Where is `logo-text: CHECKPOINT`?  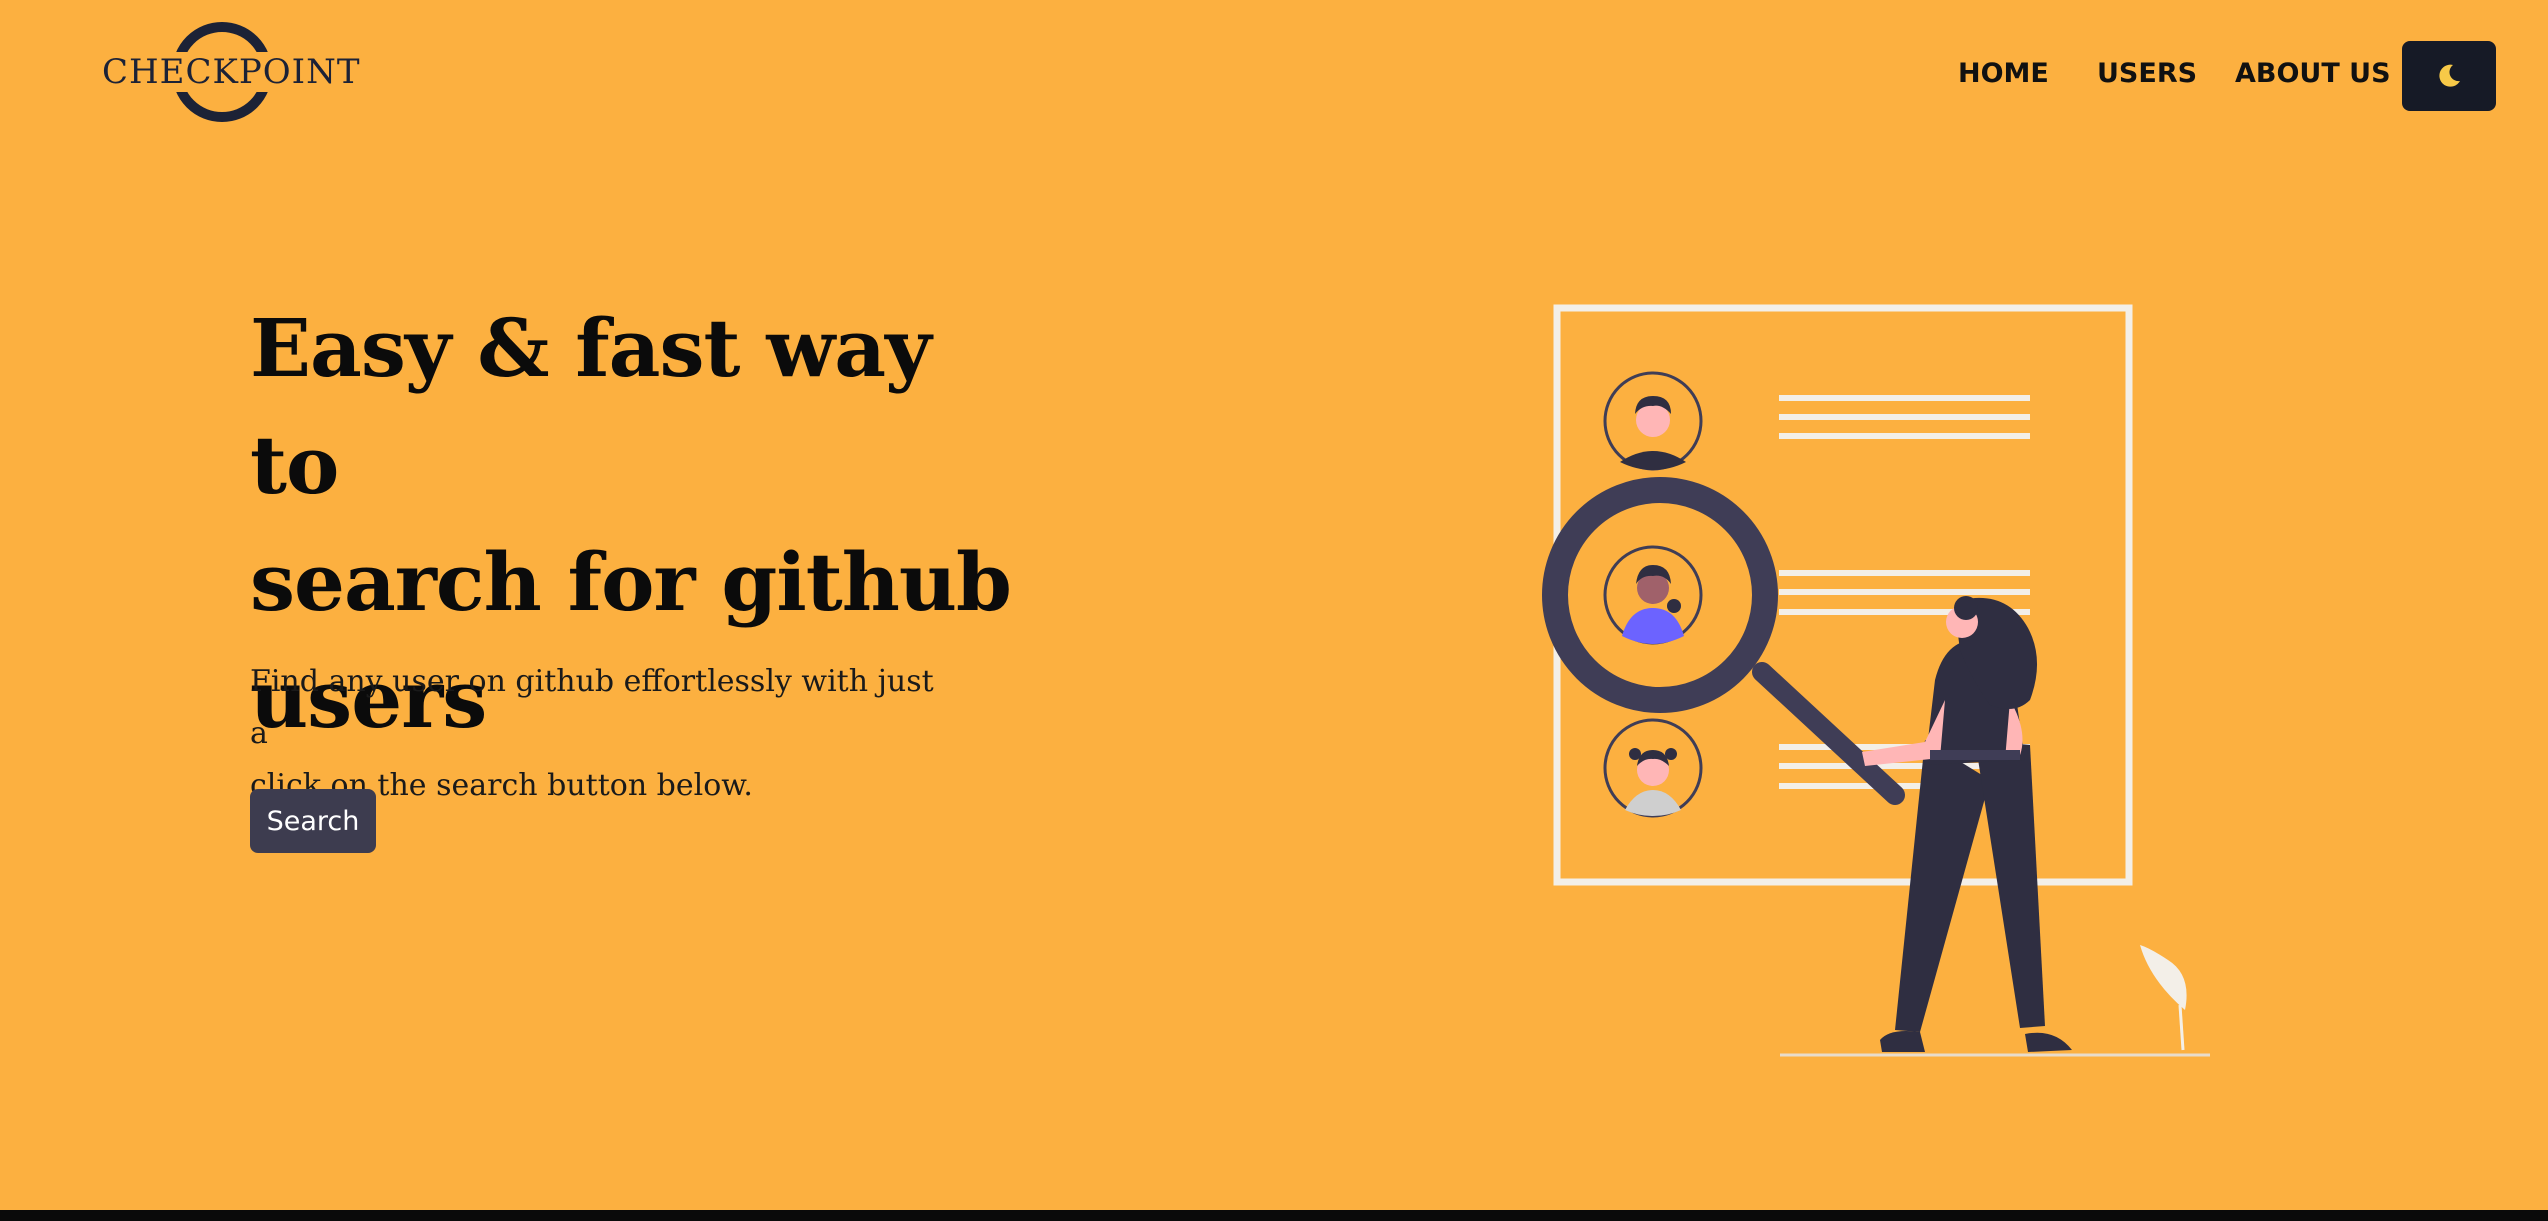
logo-text: CHECKPOINT is located at coordinates (231, 72).